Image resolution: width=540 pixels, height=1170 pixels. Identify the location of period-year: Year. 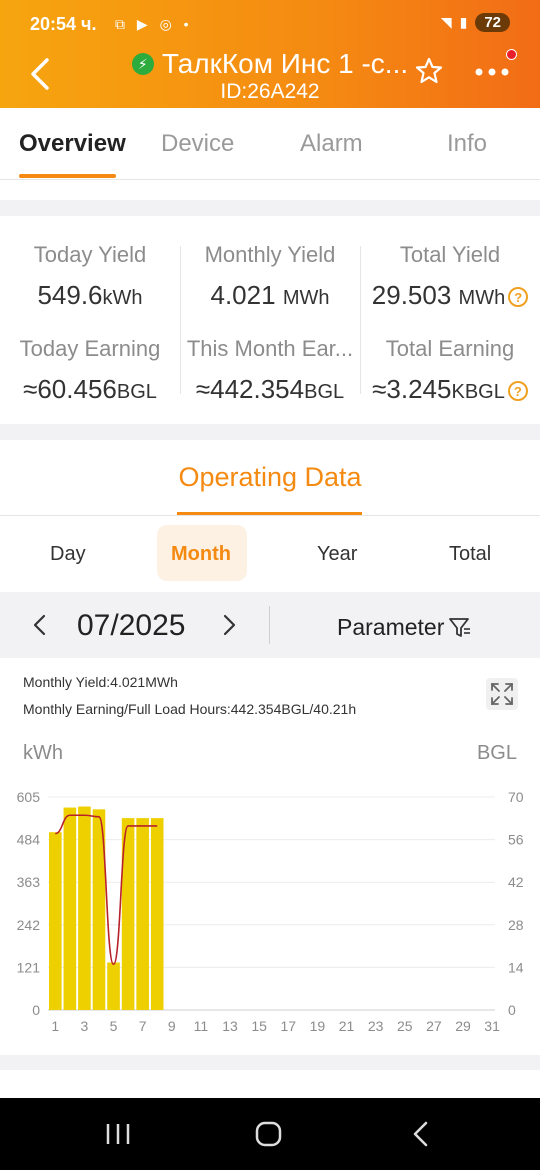
(337, 554).